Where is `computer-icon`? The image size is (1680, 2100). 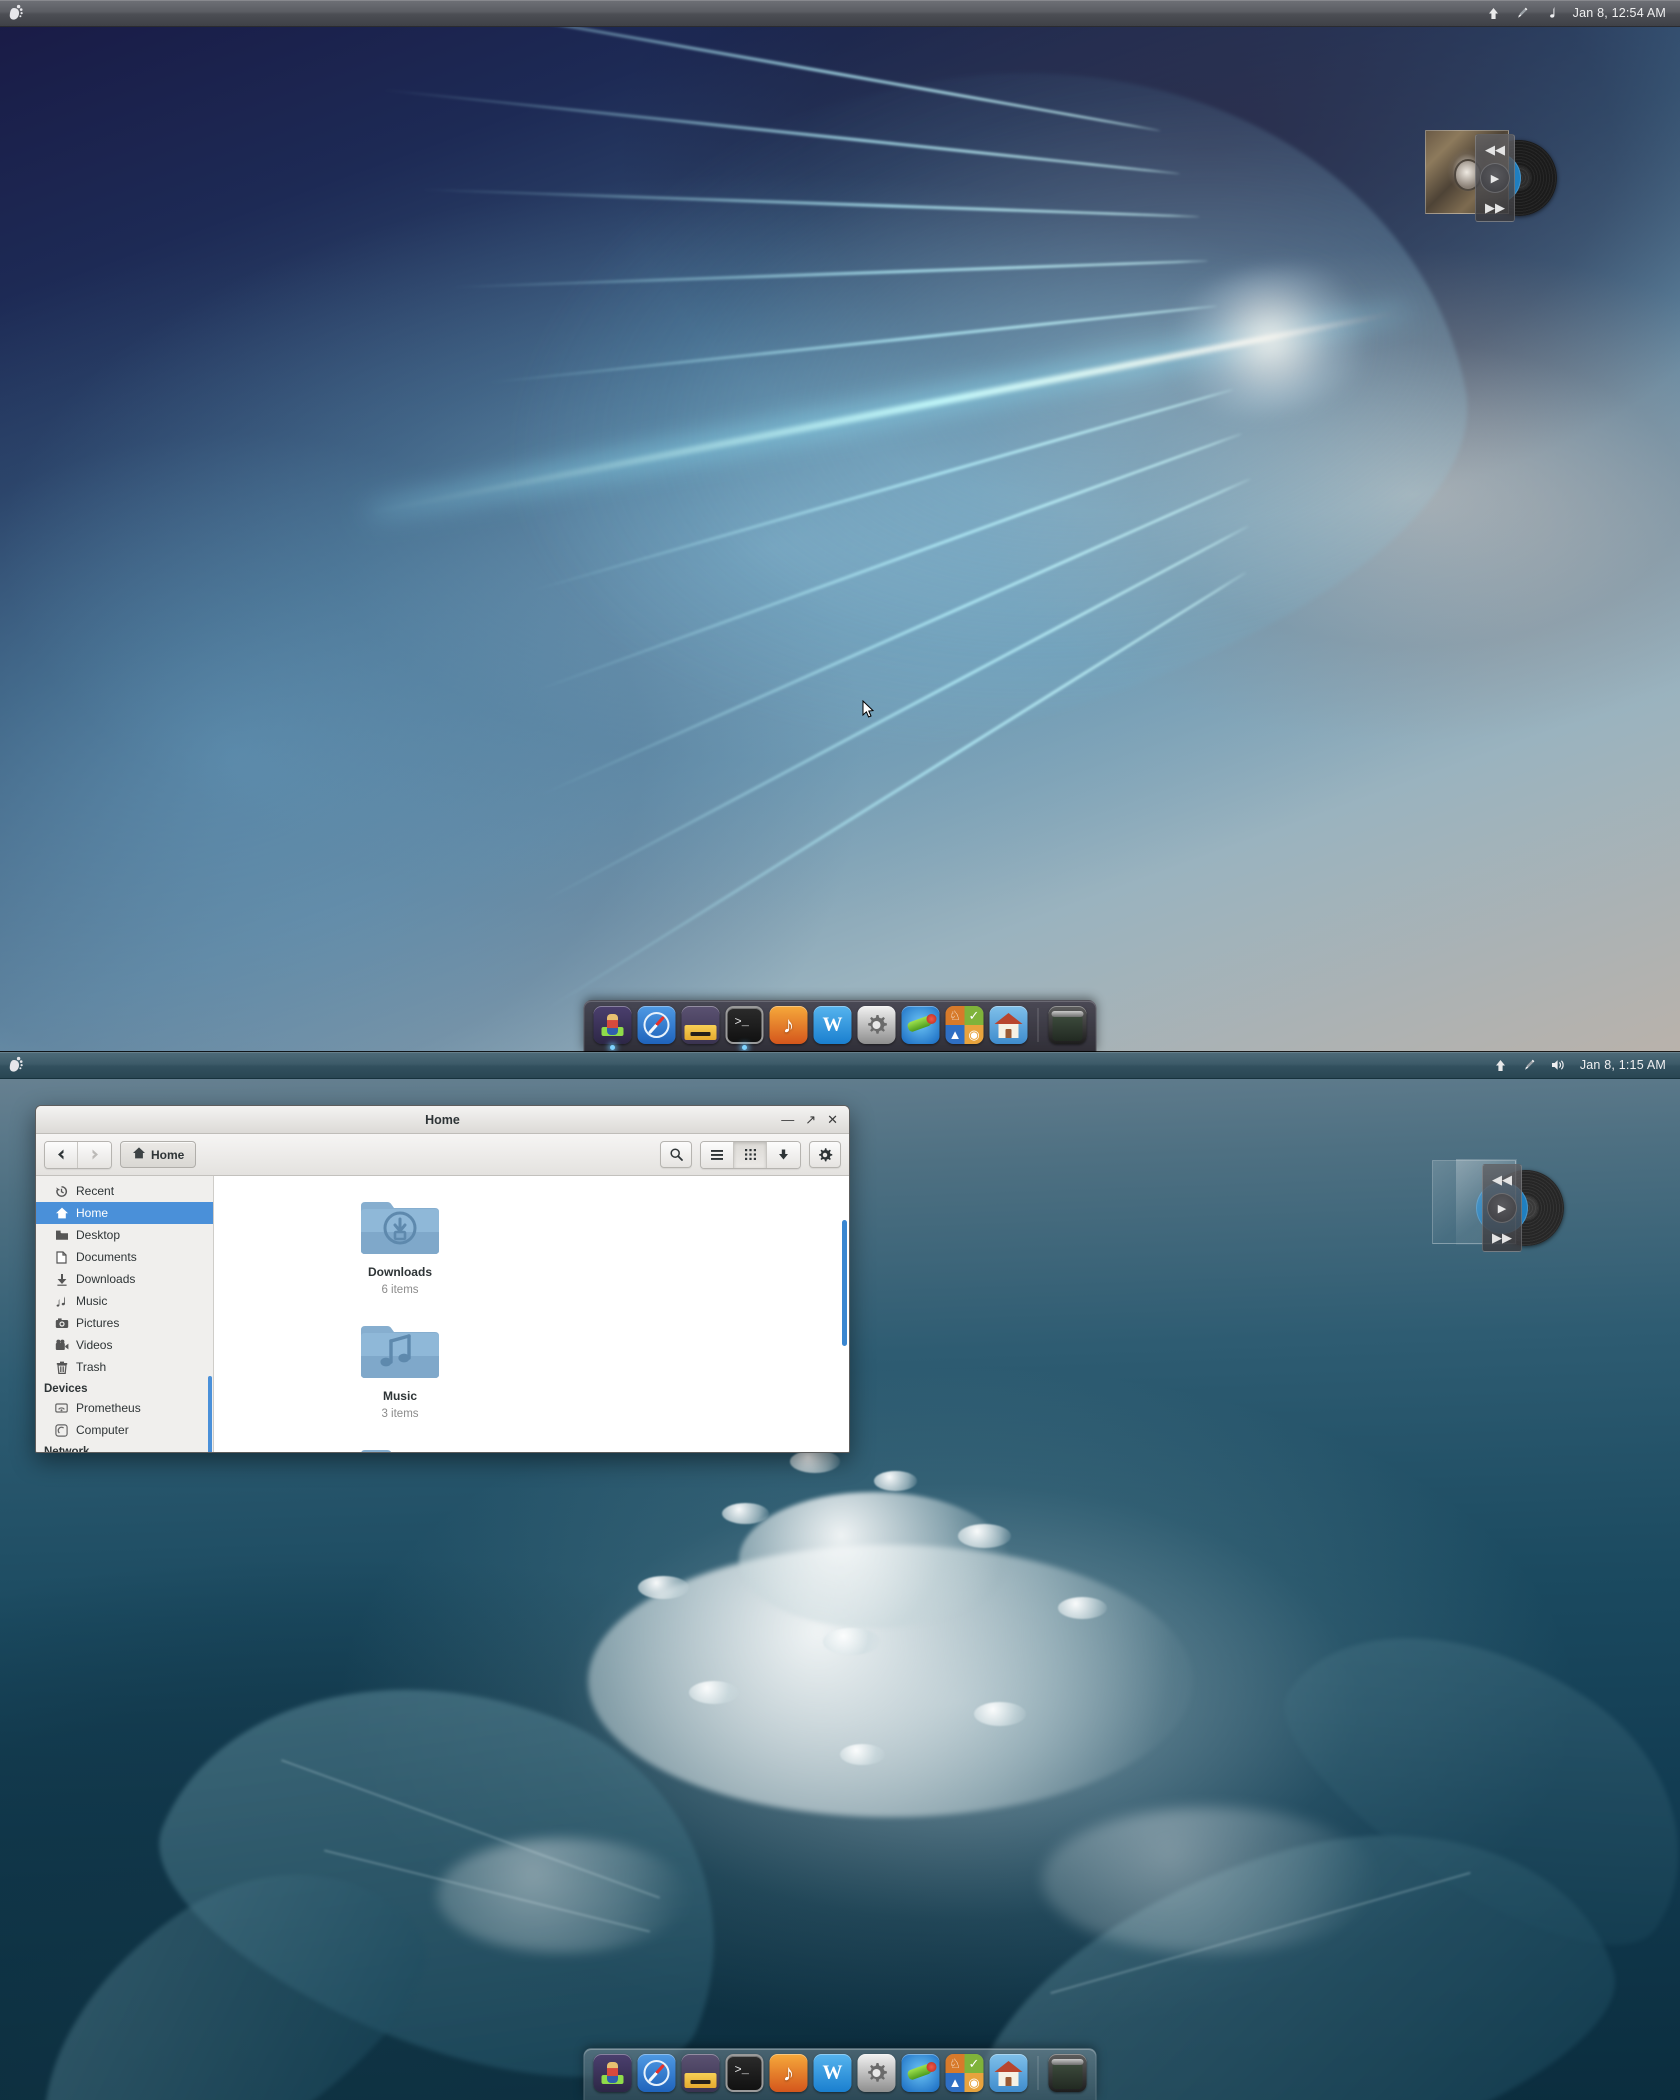 computer-icon is located at coordinates (61, 1430).